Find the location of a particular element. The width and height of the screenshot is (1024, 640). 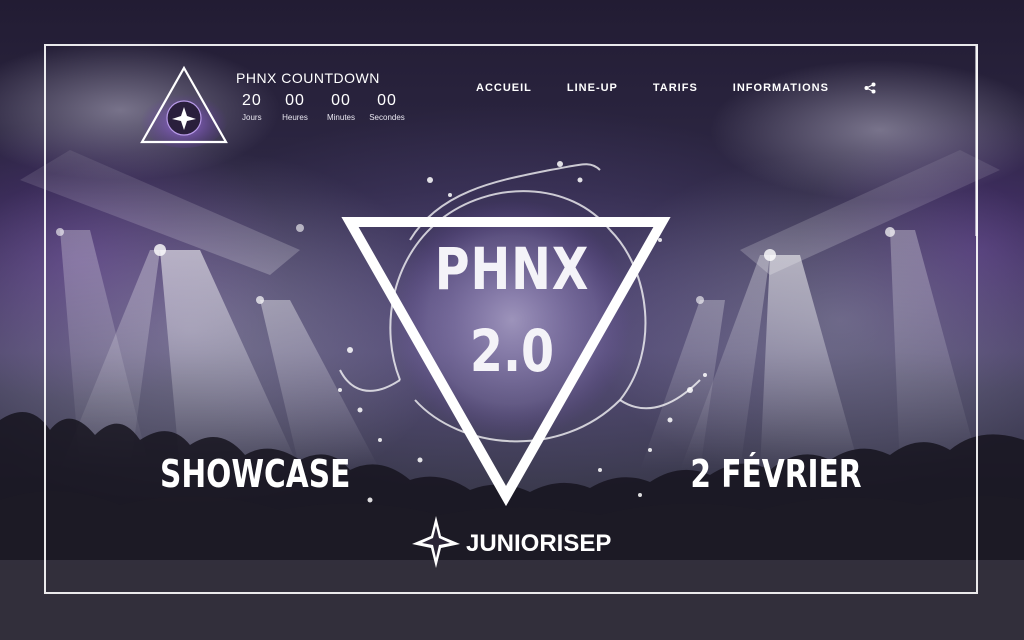

scrollbar is located at coordinates (976, 141).